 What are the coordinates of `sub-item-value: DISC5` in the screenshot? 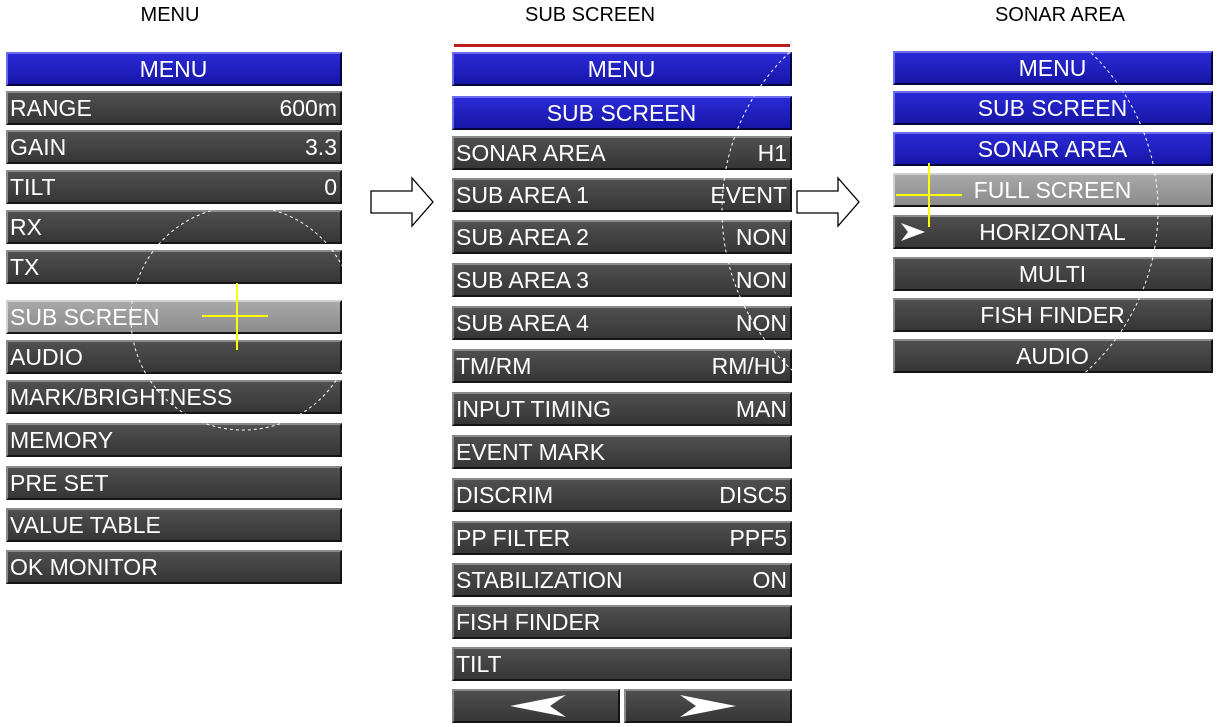 It's located at (753, 495).